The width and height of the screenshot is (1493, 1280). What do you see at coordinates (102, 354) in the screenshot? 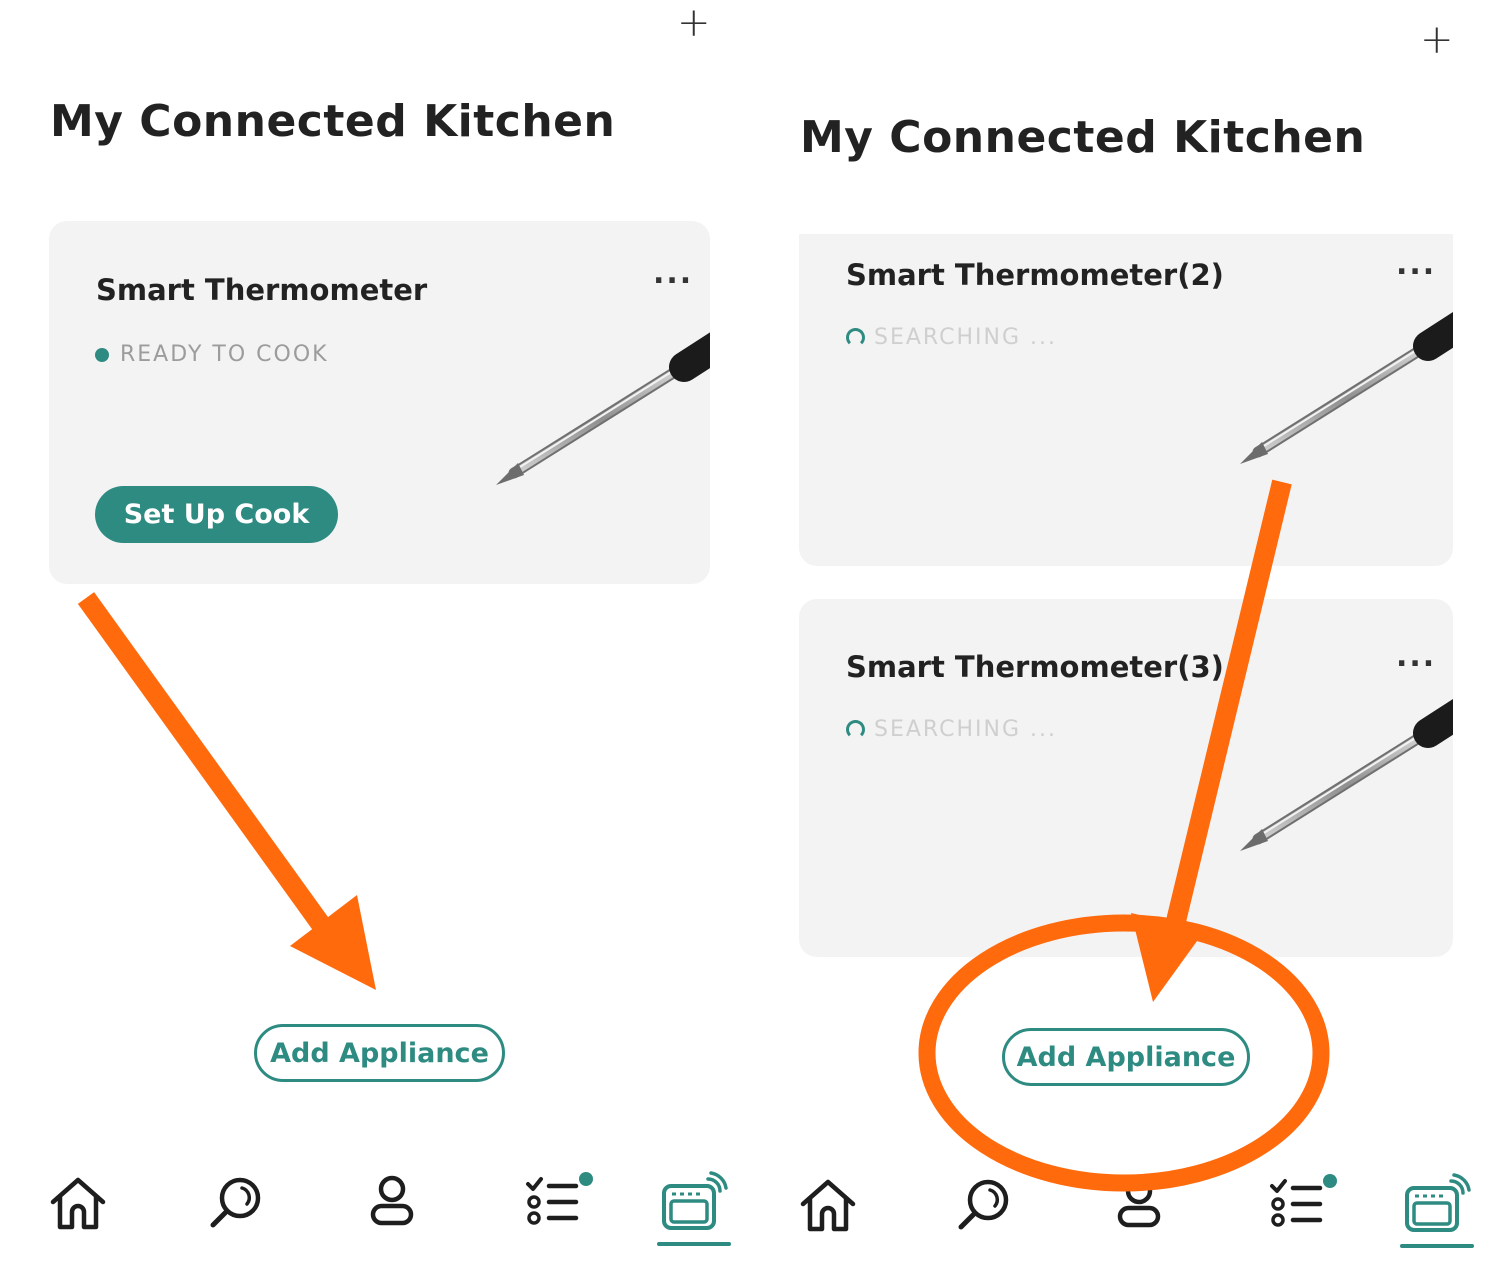
I see `ready-dot-icon` at bounding box center [102, 354].